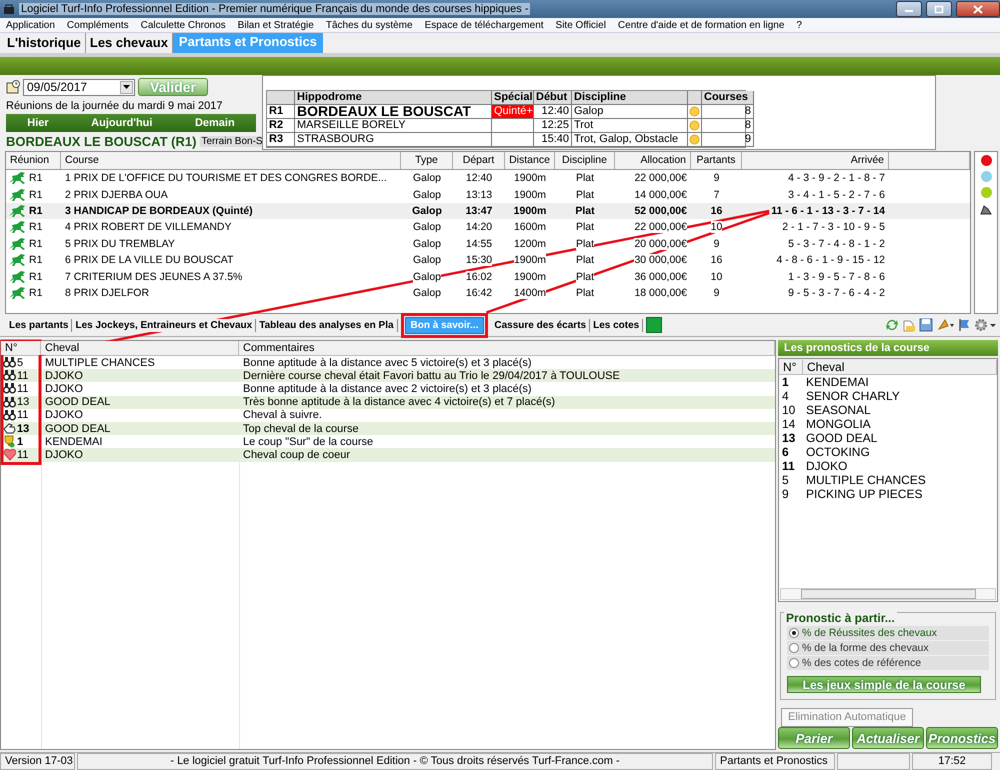 This screenshot has height=770, width=1000. What do you see at coordinates (214, 123) in the screenshot?
I see `day-link: Demain` at bounding box center [214, 123].